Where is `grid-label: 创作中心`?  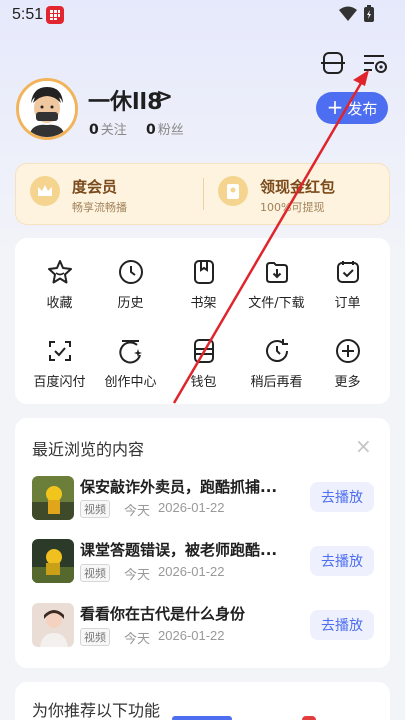 grid-label: 创作中心 is located at coordinates (130, 382).